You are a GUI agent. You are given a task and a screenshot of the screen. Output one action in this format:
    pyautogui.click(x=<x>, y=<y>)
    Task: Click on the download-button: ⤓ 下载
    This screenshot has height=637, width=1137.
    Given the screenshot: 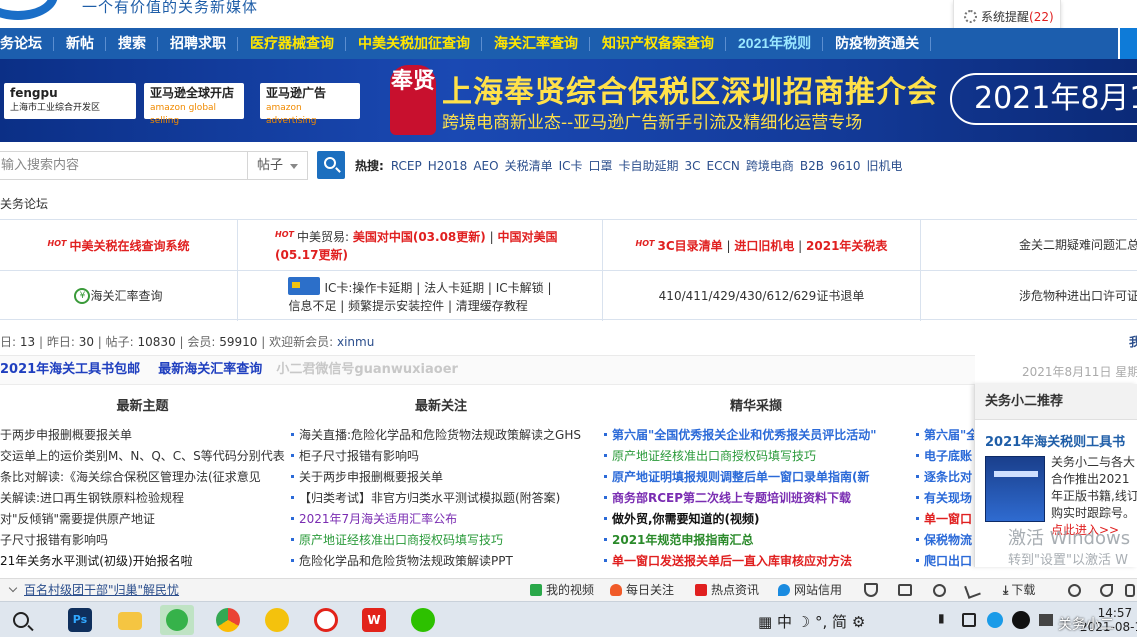 What is the action you would take?
    pyautogui.click(x=1019, y=590)
    